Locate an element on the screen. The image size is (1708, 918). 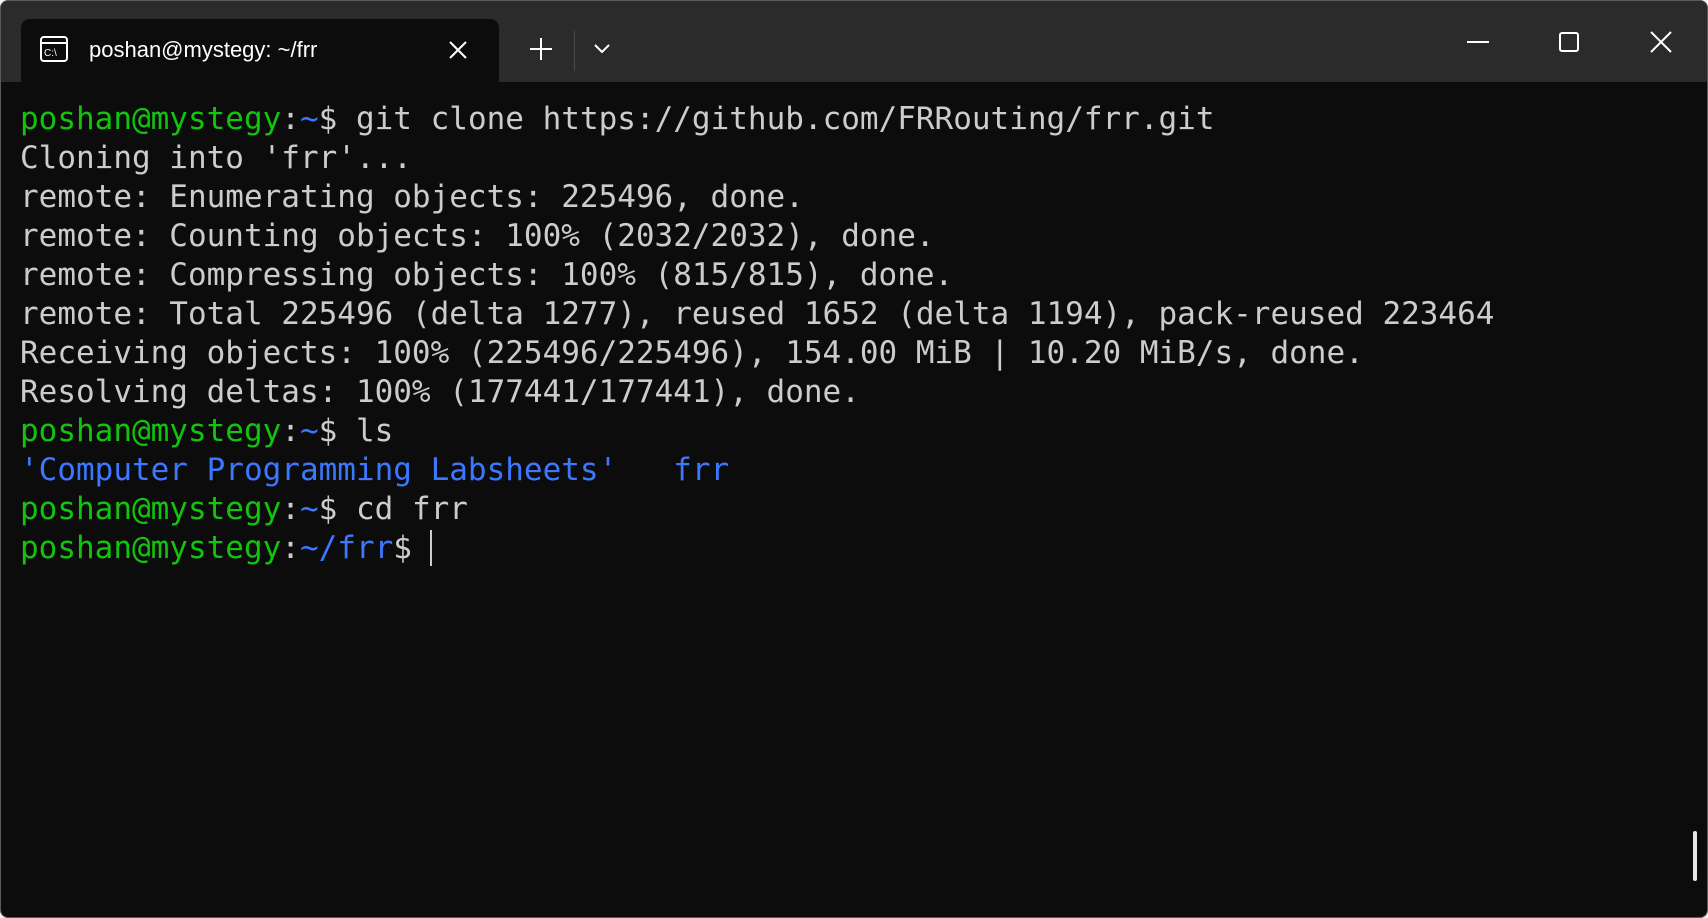
plus-icon is located at coordinates (541, 49).